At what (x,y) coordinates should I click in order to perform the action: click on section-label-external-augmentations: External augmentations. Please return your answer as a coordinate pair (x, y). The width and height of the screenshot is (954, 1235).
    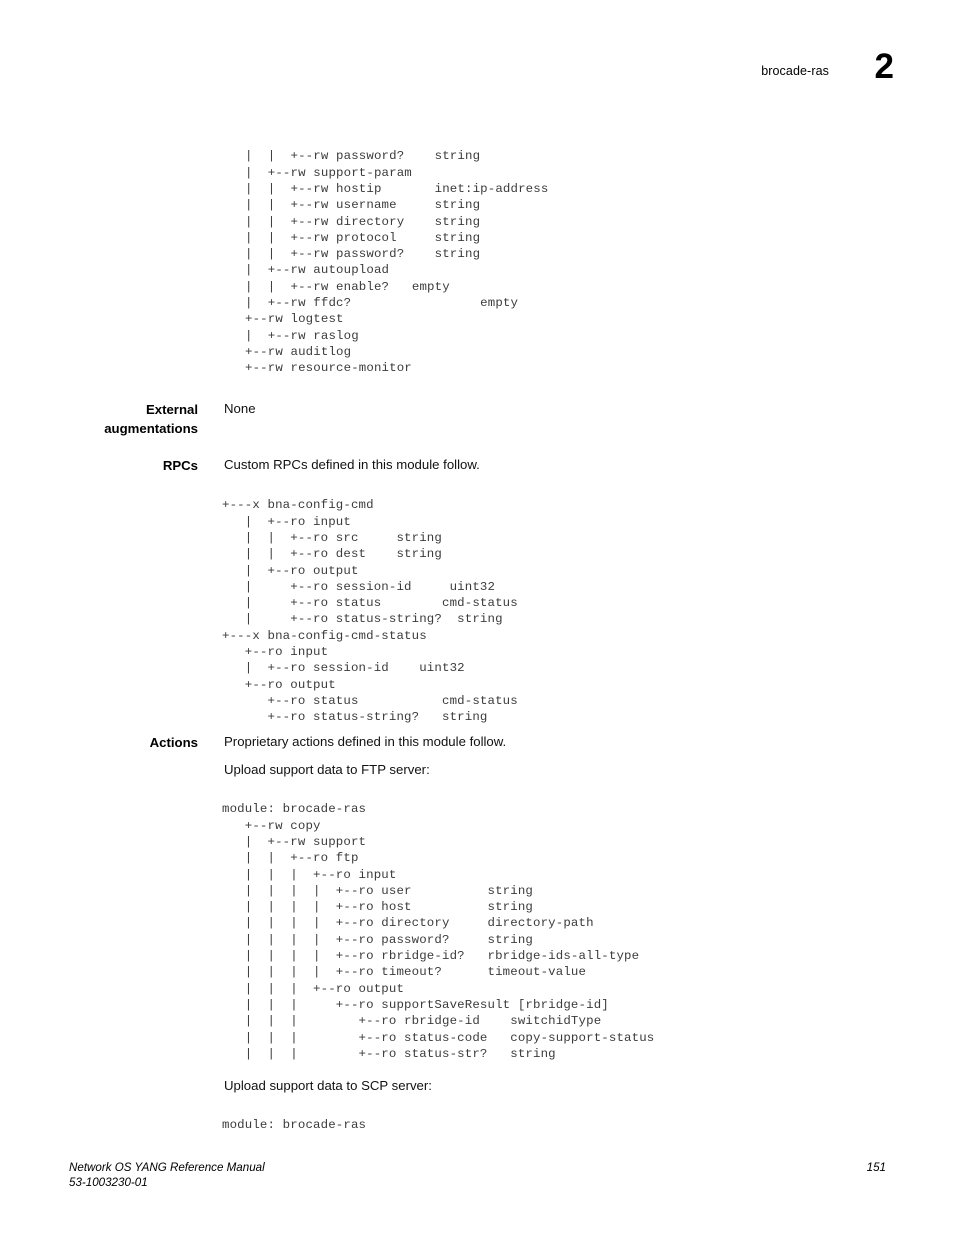
    Looking at the image, I should click on (151, 419).